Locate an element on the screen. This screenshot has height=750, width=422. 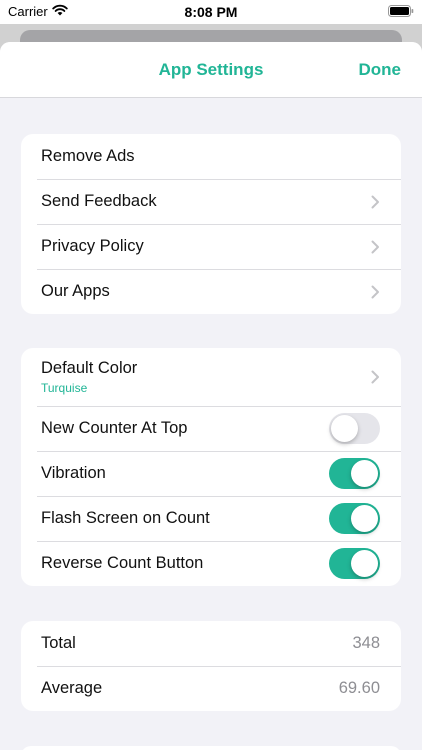
flash-screen-label: Flash Screen on Count is located at coordinates (125, 518).